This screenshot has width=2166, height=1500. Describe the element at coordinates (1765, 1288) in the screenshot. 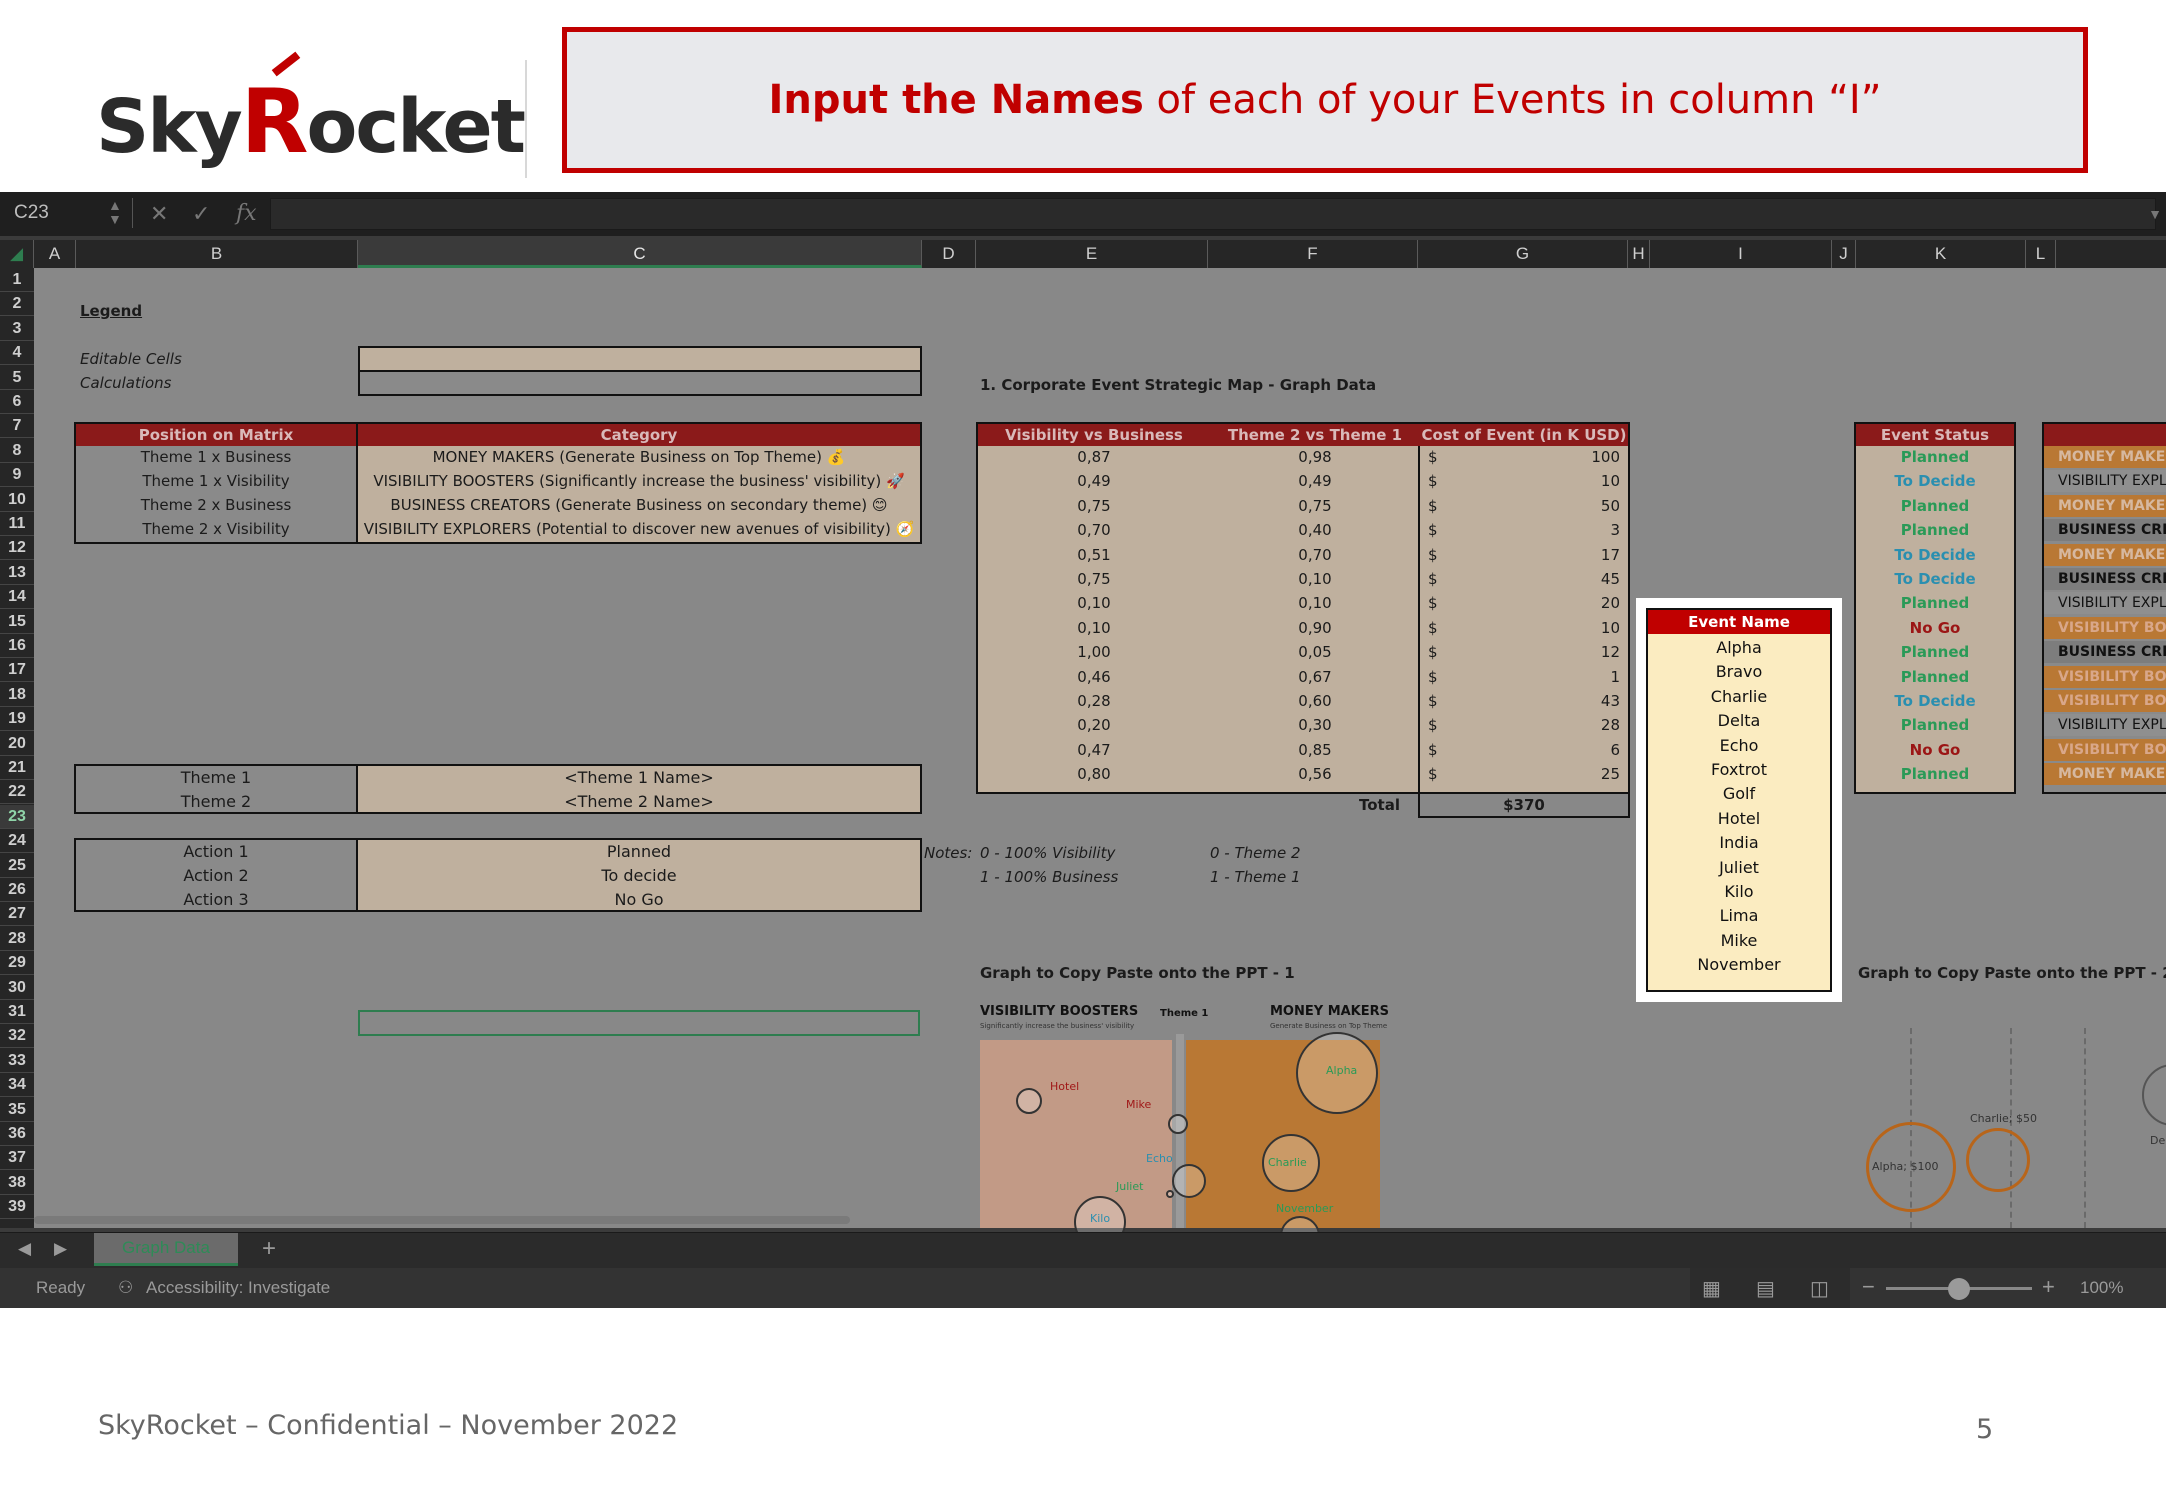

I see `page-layout-view-icon: ▤` at that location.